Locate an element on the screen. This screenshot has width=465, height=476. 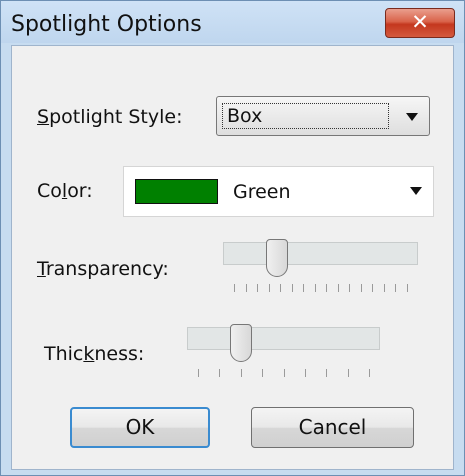
transparency-slider-track is located at coordinates (320, 253).